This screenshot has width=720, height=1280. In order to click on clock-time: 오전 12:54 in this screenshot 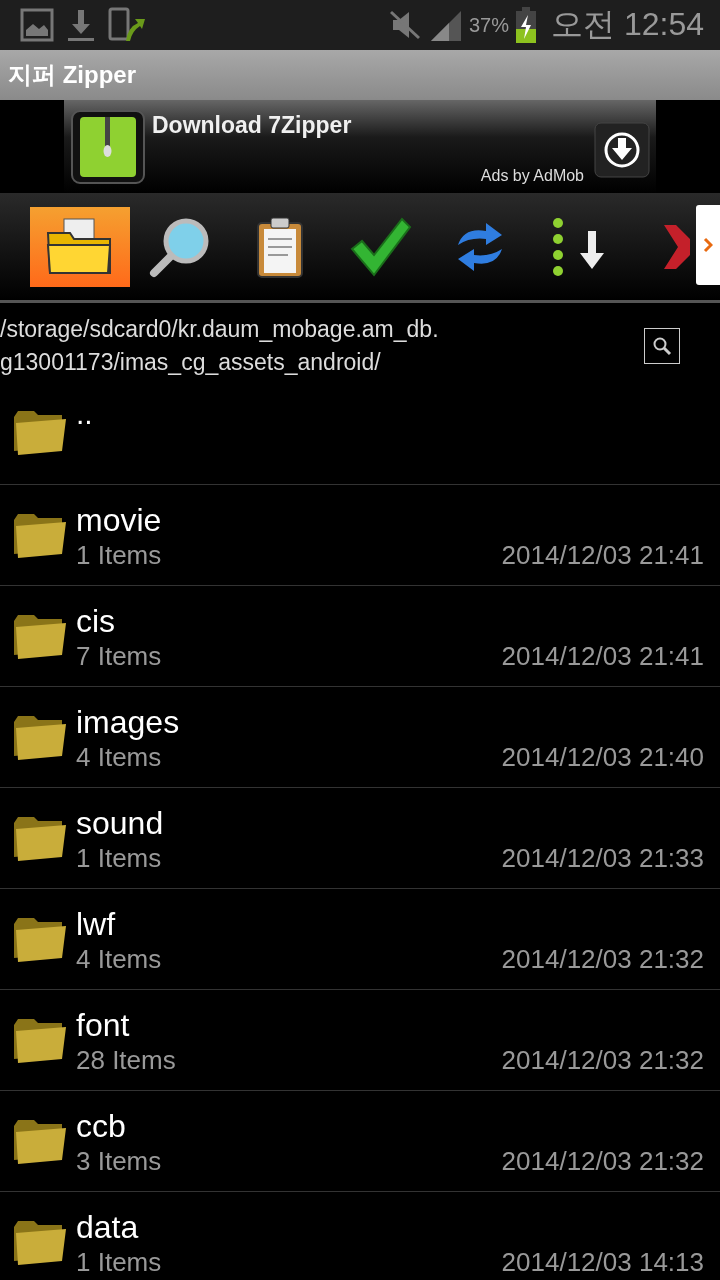, I will do `click(627, 24)`.